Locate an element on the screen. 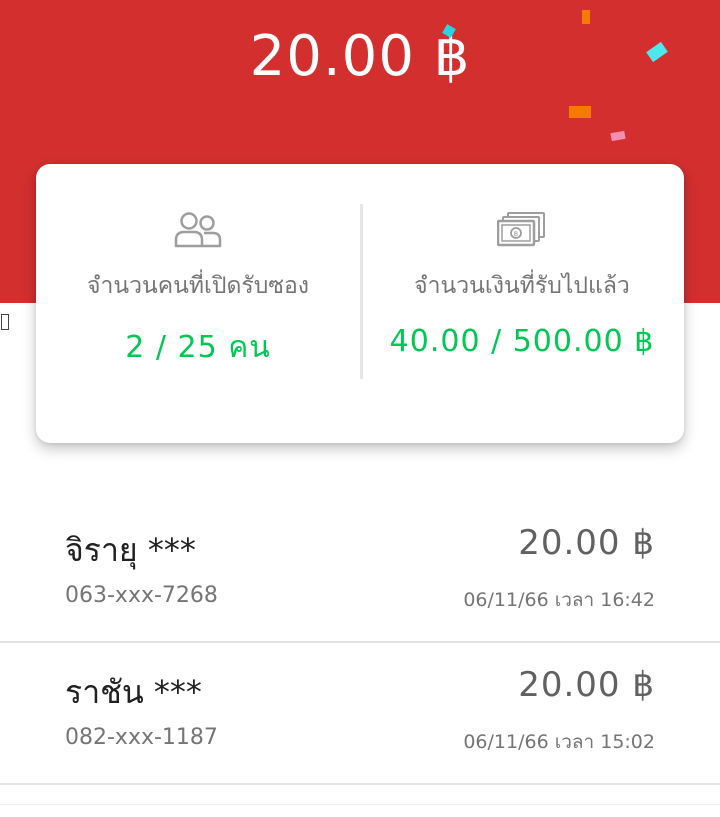 The width and height of the screenshot is (720, 817). money-value: 40.00 / 500.00 ฿ is located at coordinates (522, 341).